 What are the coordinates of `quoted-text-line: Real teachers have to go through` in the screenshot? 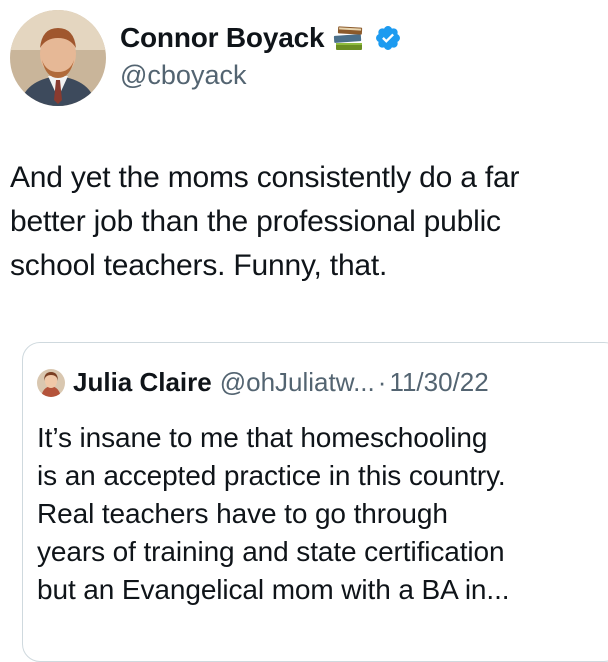 It's located at (242, 513).